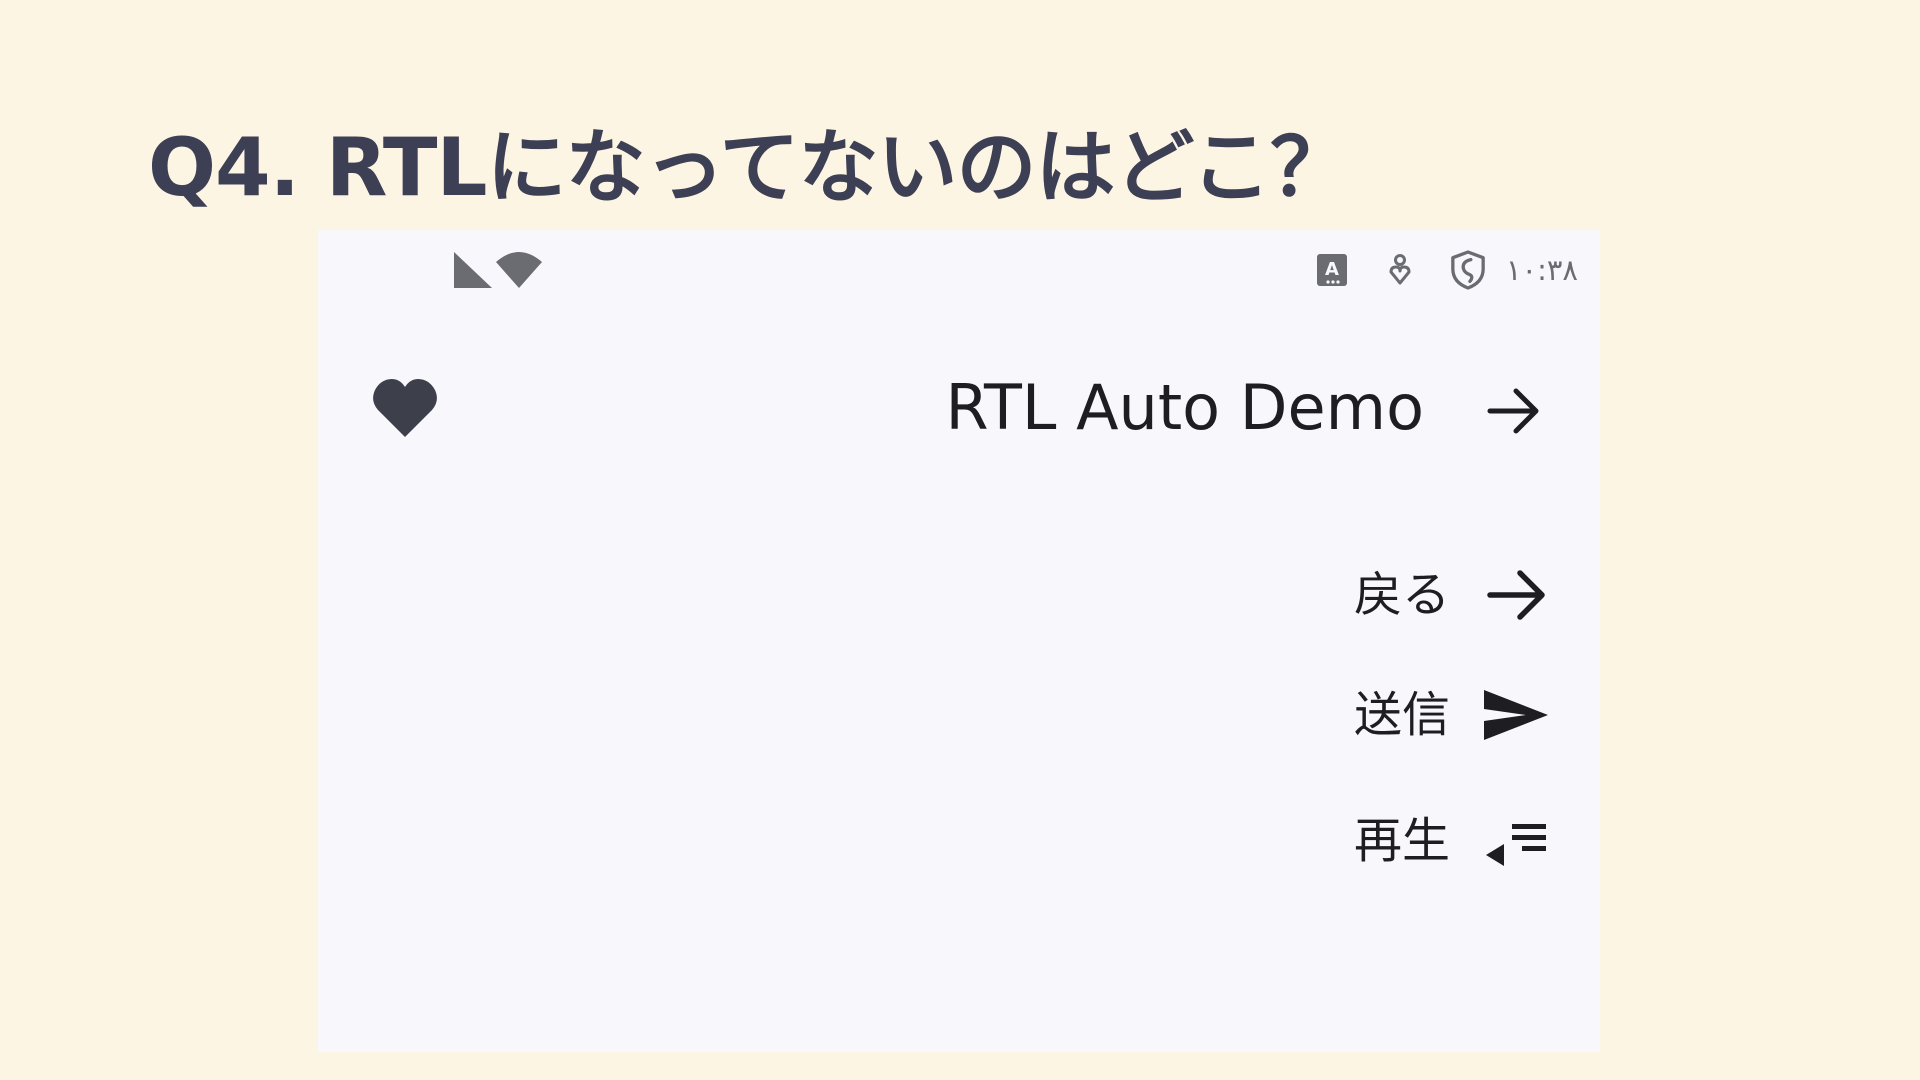 Image resolution: width=1920 pixels, height=1080 pixels. What do you see at coordinates (1400, 270) in the screenshot?
I see `accessibility-icon` at bounding box center [1400, 270].